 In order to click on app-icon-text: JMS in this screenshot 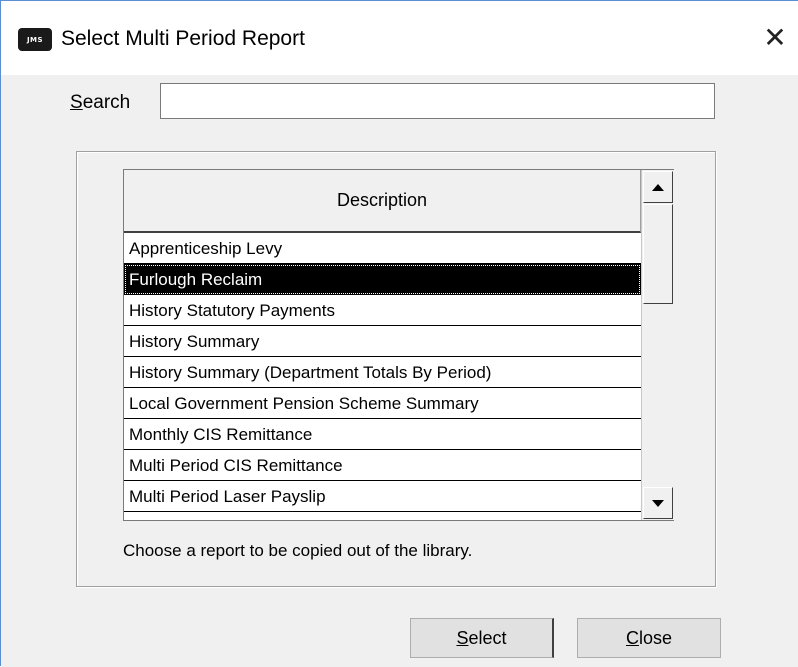, I will do `click(35, 39)`.